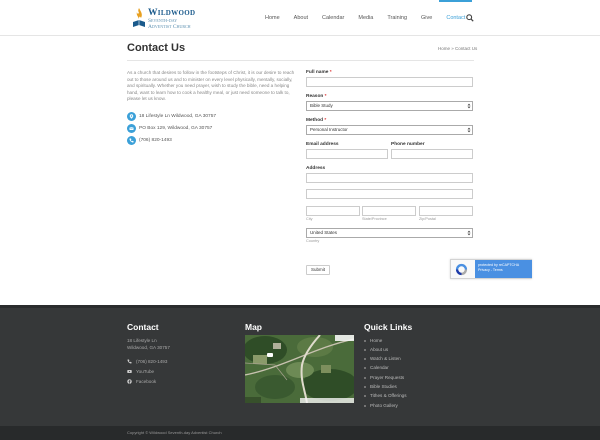  Describe the element at coordinates (379, 349) in the screenshot. I see `quick-link-label: About us` at that location.